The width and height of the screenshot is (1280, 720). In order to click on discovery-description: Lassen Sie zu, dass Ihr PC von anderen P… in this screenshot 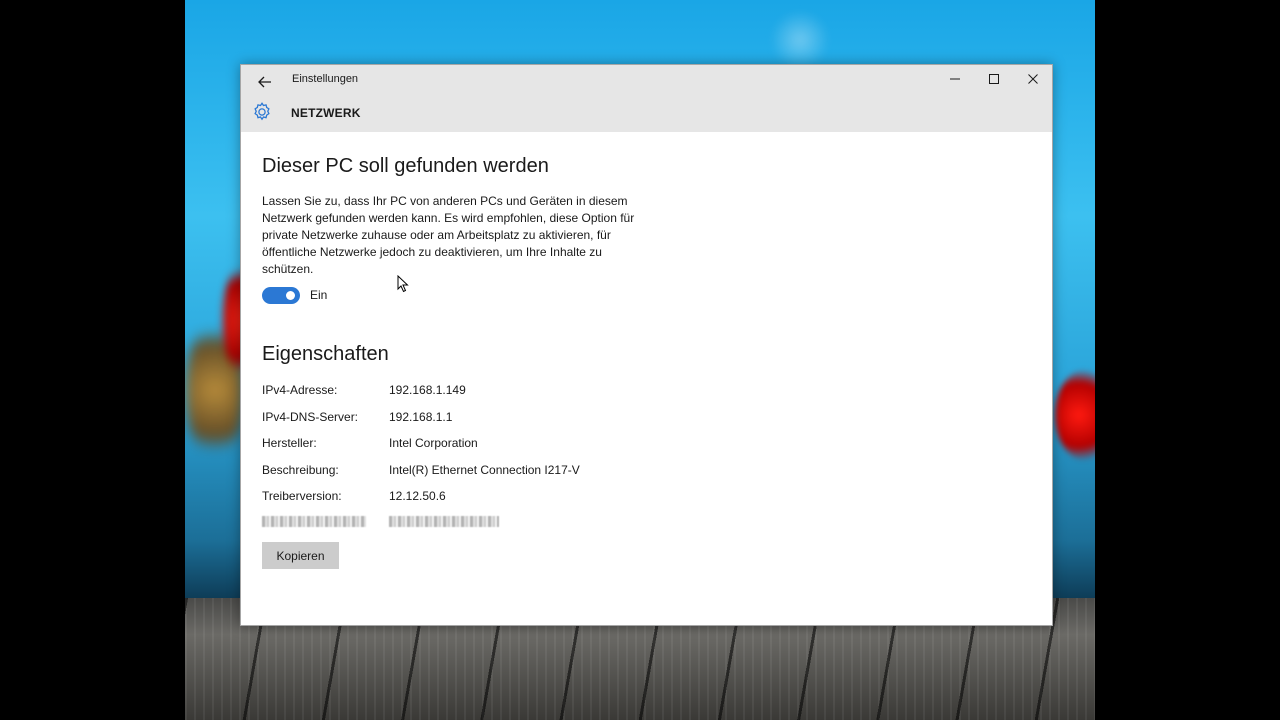, I will do `click(448, 235)`.